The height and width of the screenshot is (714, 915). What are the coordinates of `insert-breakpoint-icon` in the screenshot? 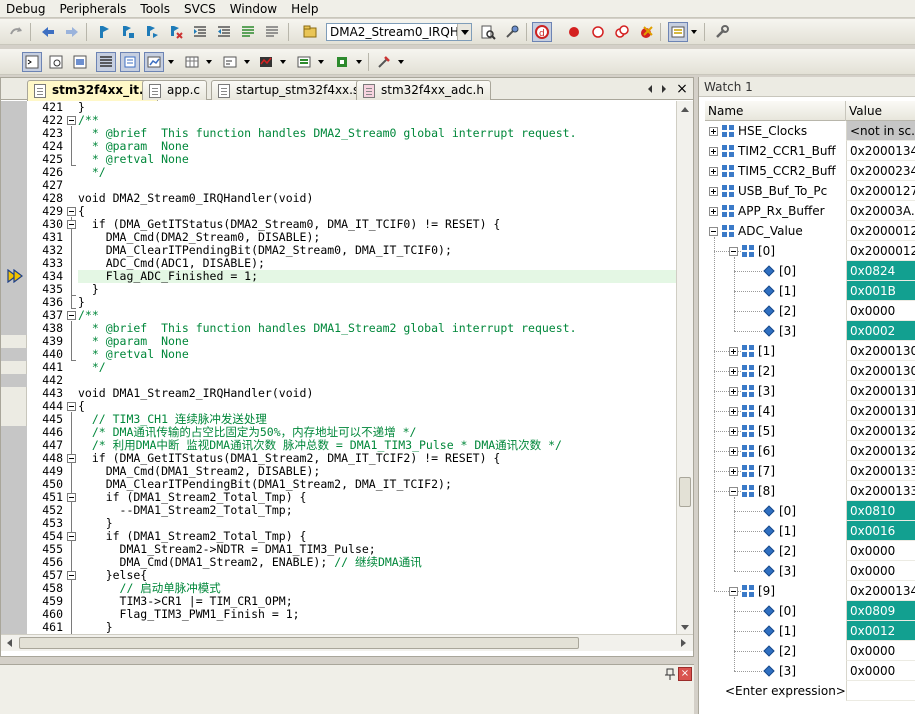 It's located at (574, 32).